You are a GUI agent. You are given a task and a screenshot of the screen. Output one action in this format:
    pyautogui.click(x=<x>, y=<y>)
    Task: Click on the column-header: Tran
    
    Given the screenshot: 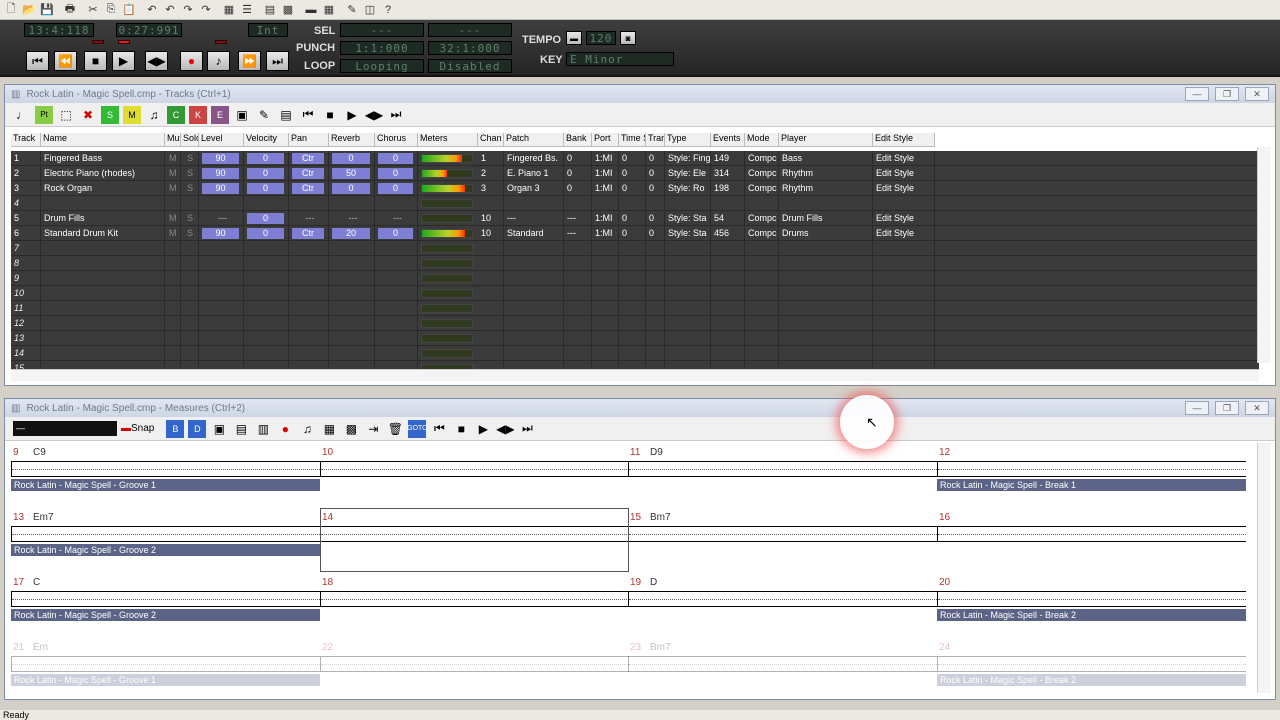 What is the action you would take?
    pyautogui.click(x=655, y=140)
    